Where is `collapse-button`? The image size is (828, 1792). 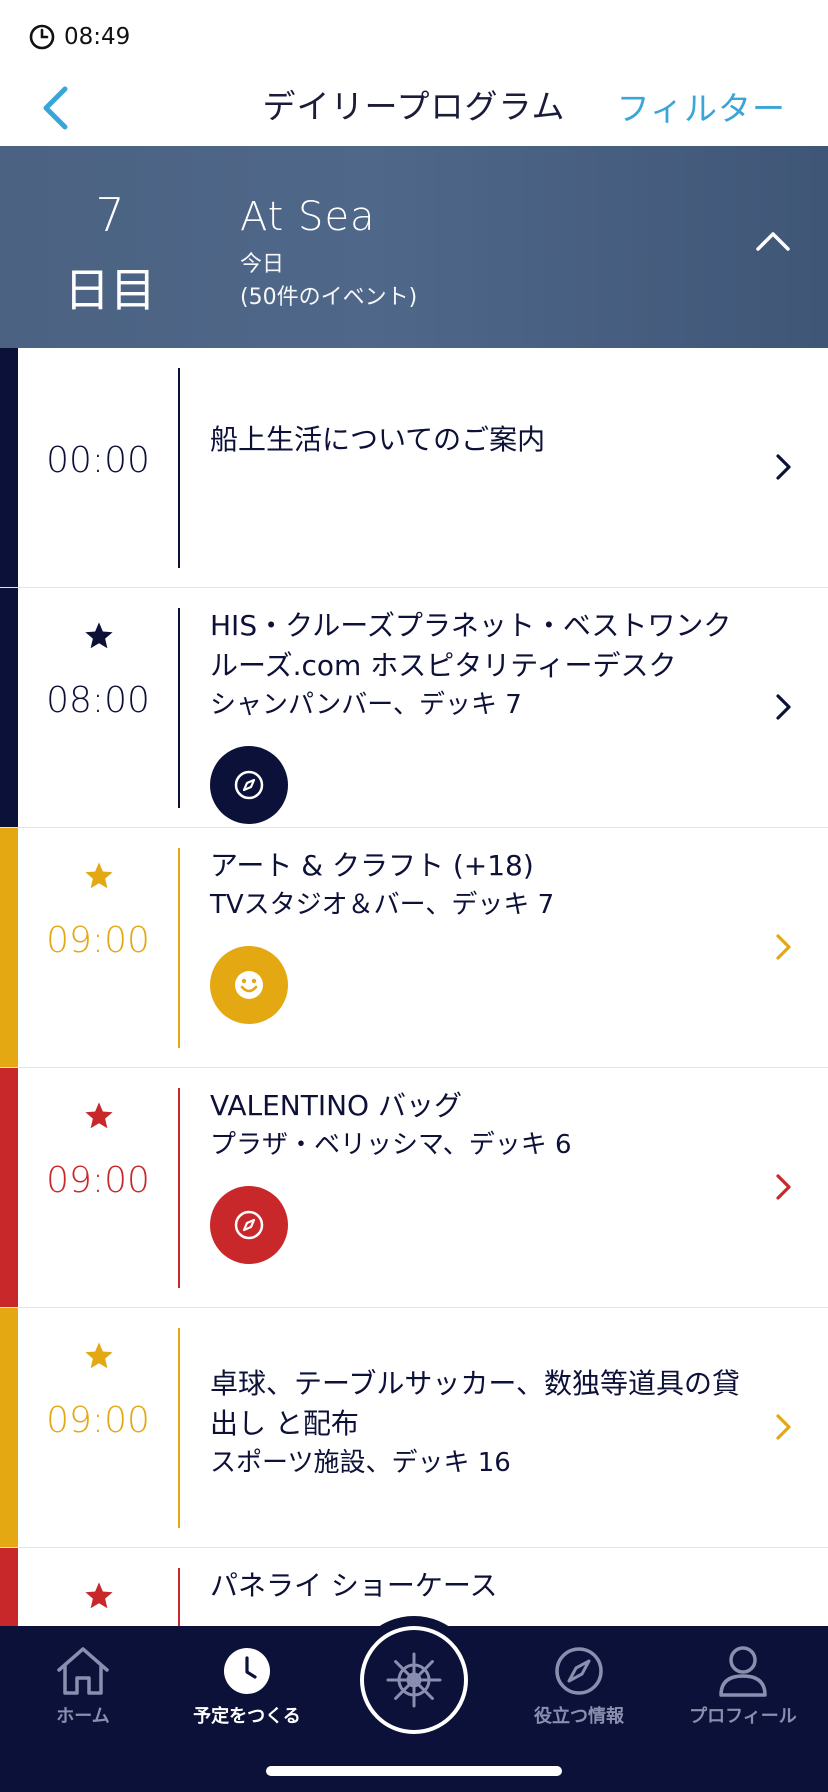 collapse-button is located at coordinates (773, 241).